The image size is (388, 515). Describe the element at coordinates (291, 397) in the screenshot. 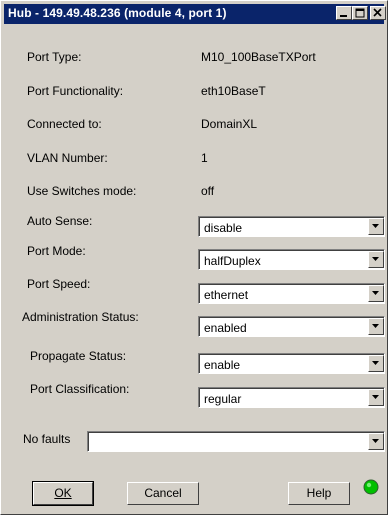

I see `port-classification-select: regular` at that location.